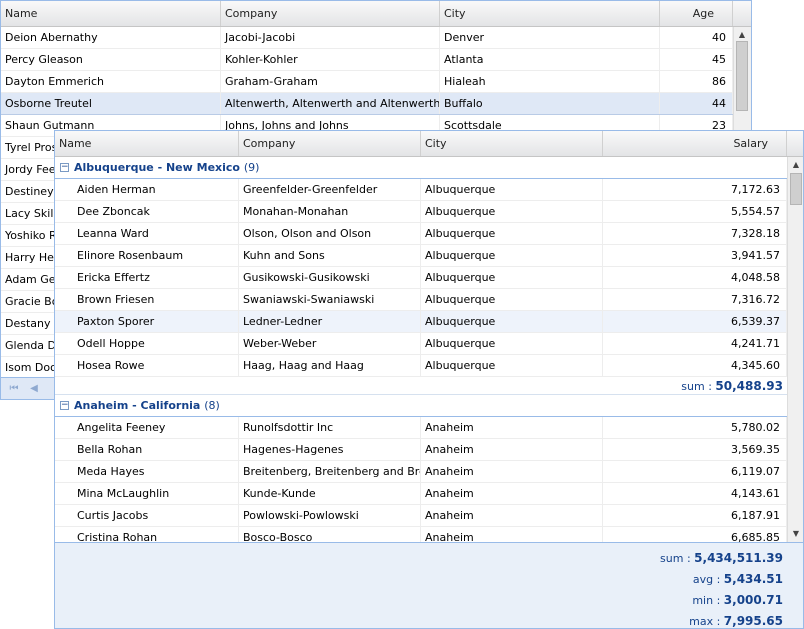  I want to click on summary-avg: avg : 5,434.51, so click(737, 579).